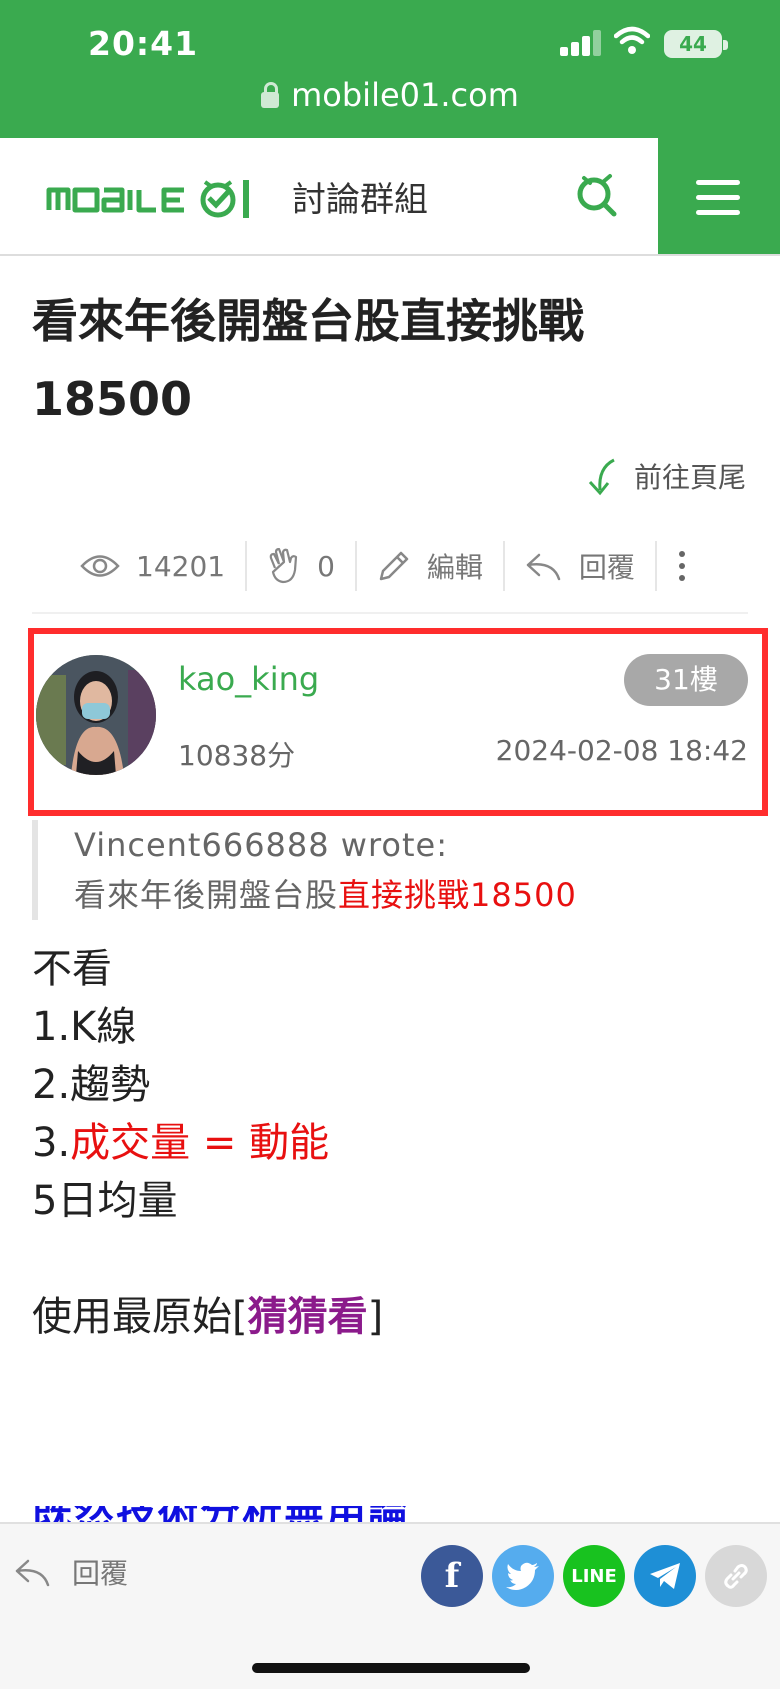  Describe the element at coordinates (248, 679) in the screenshot. I see `username-link: kao_king` at that location.